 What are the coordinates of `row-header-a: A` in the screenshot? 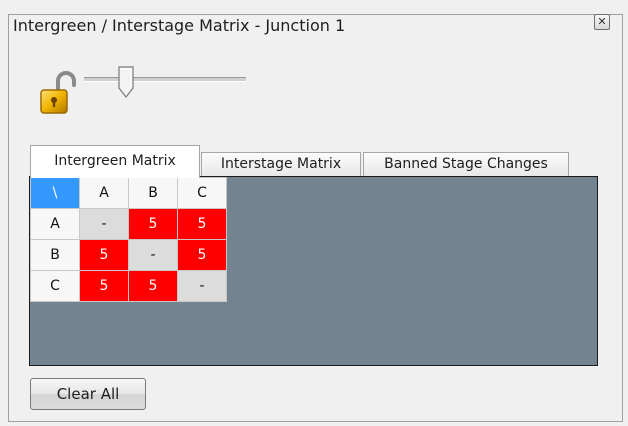 It's located at (55, 224).